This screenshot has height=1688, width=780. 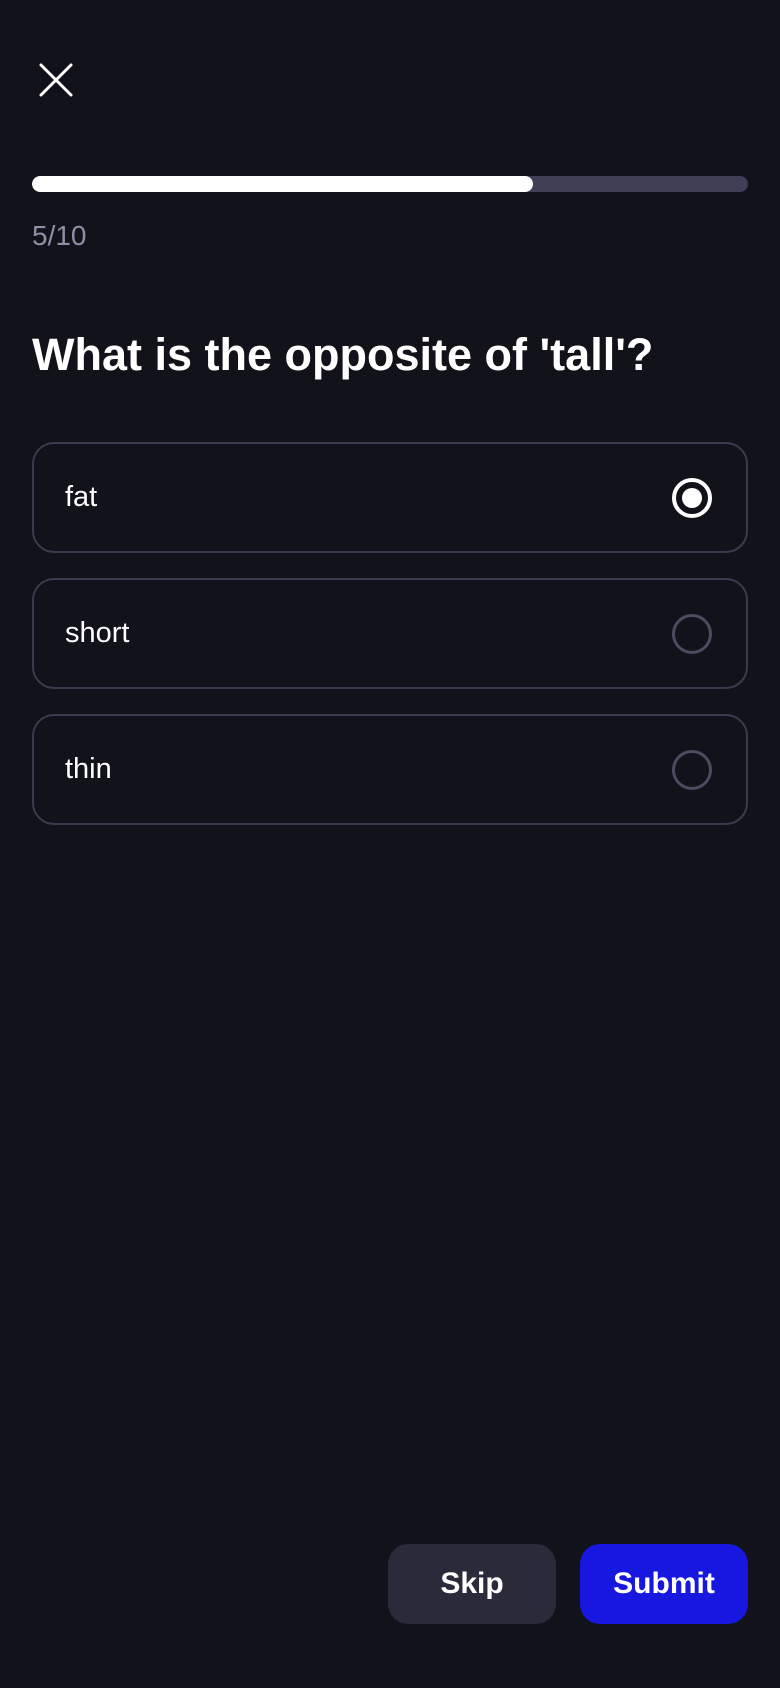 I want to click on close-button, so click(x=56, y=80).